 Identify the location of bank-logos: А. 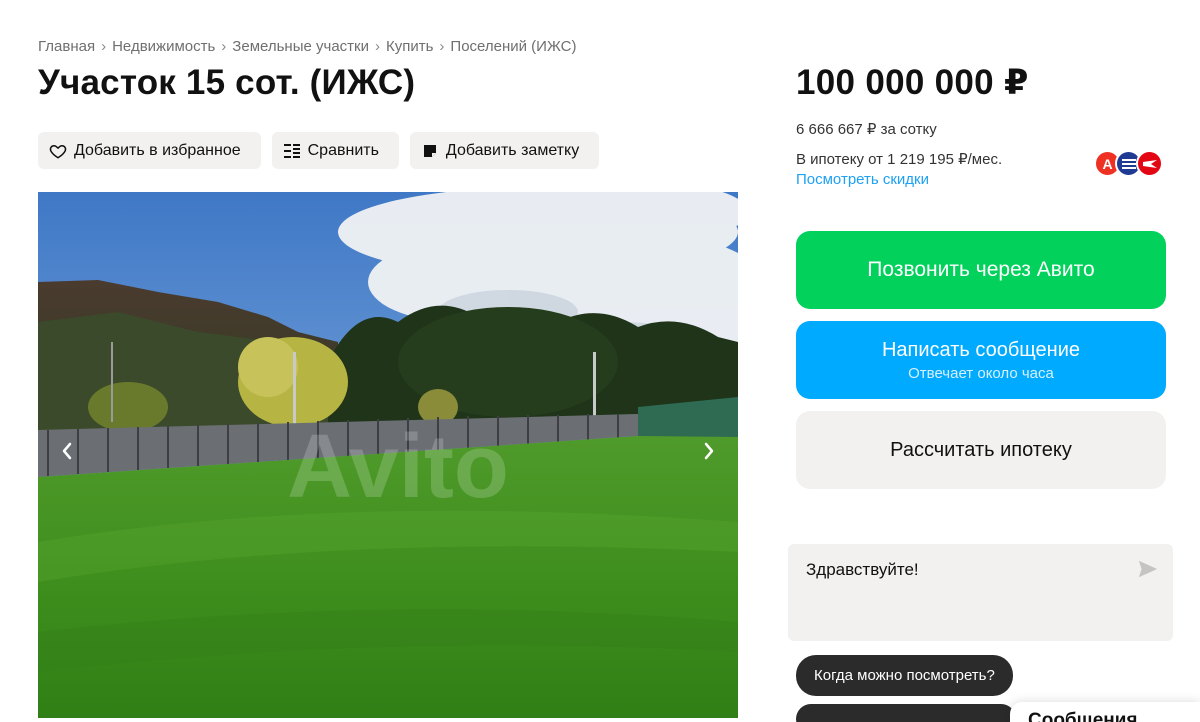
(1128, 163).